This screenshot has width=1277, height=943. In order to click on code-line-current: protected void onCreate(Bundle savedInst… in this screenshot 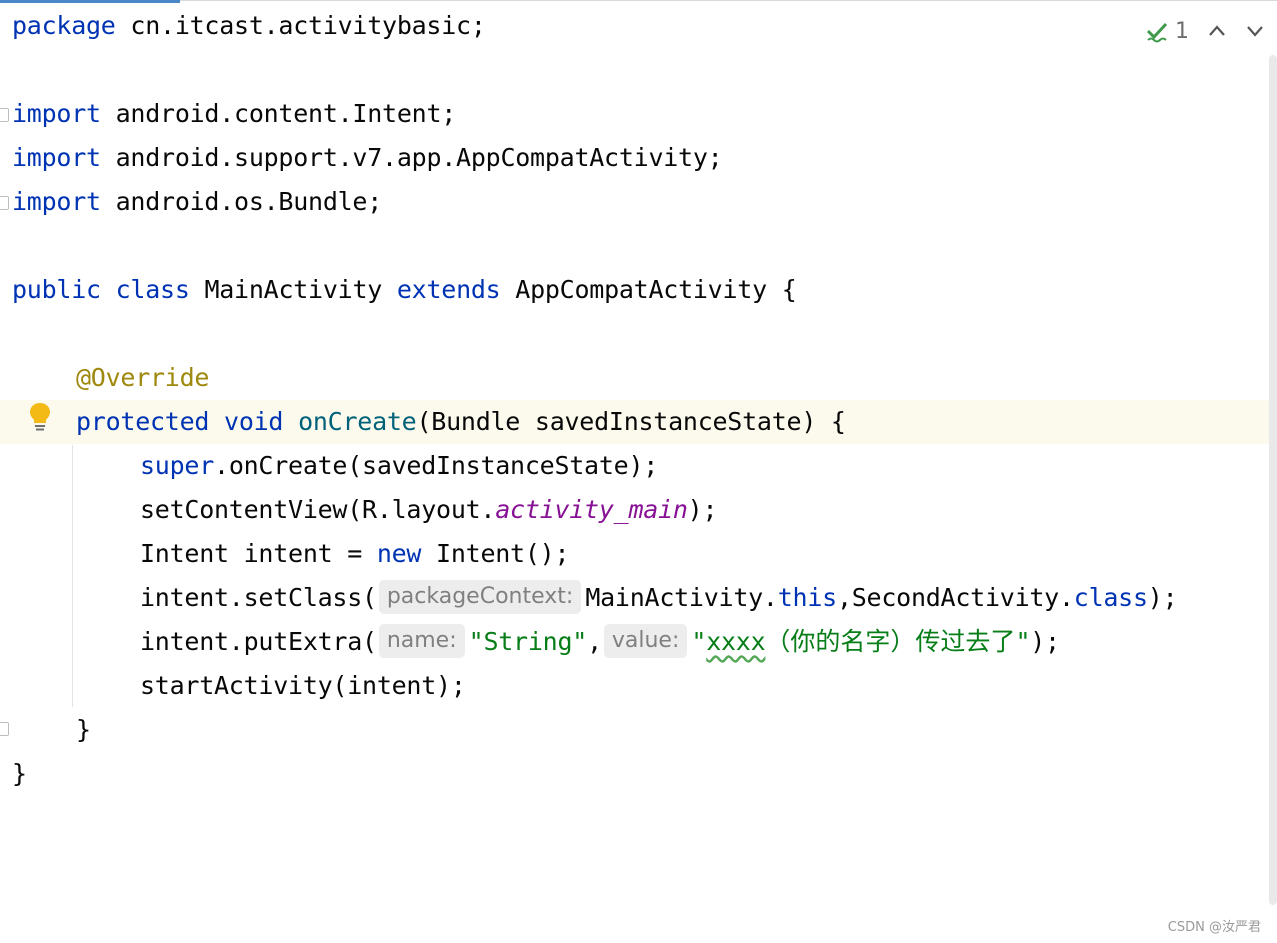, I will do `click(638, 422)`.